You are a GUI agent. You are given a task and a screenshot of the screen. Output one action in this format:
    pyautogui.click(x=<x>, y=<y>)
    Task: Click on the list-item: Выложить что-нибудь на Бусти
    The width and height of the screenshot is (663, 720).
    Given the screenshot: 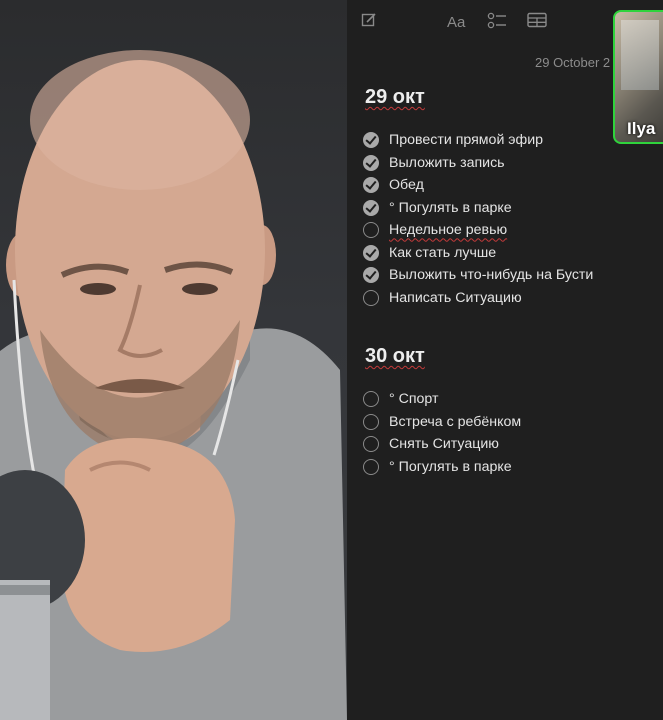 What is the action you would take?
    pyautogui.click(x=478, y=275)
    